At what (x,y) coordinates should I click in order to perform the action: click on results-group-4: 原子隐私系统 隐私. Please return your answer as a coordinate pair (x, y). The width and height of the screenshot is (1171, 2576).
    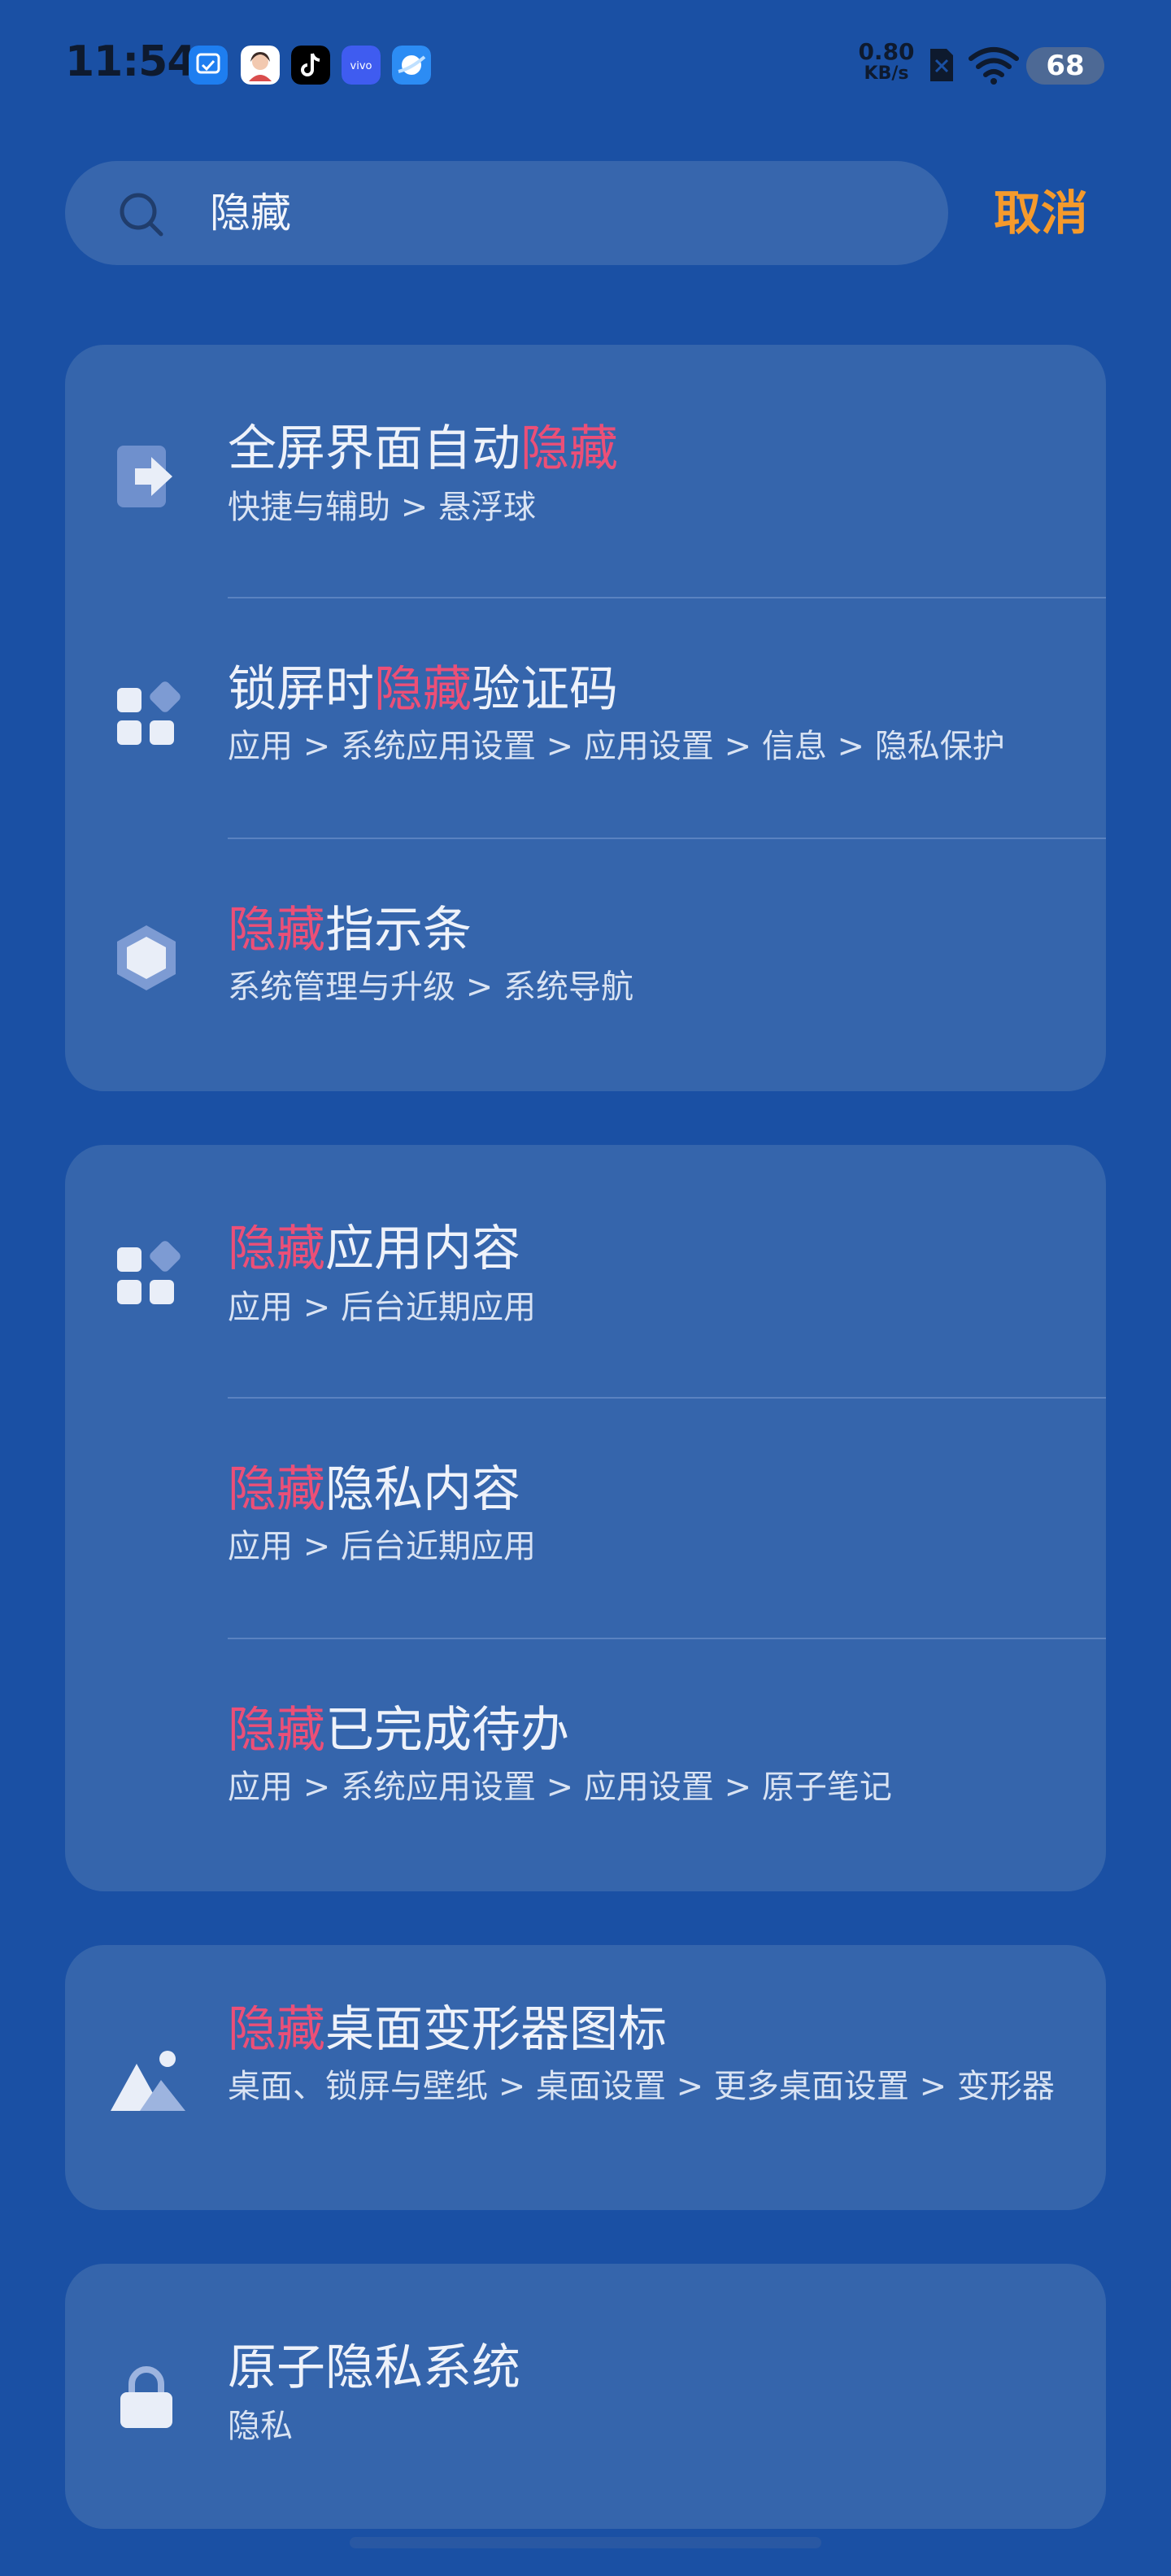
    Looking at the image, I should click on (585, 2396).